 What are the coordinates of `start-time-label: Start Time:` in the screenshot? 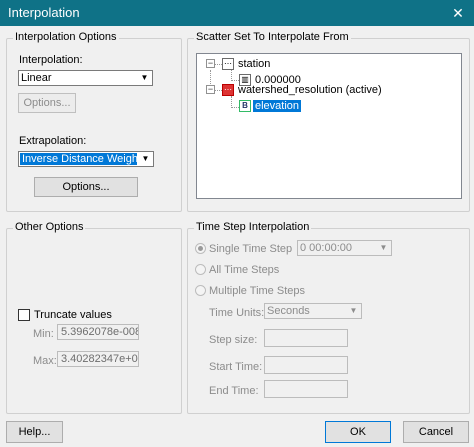 It's located at (236, 367).